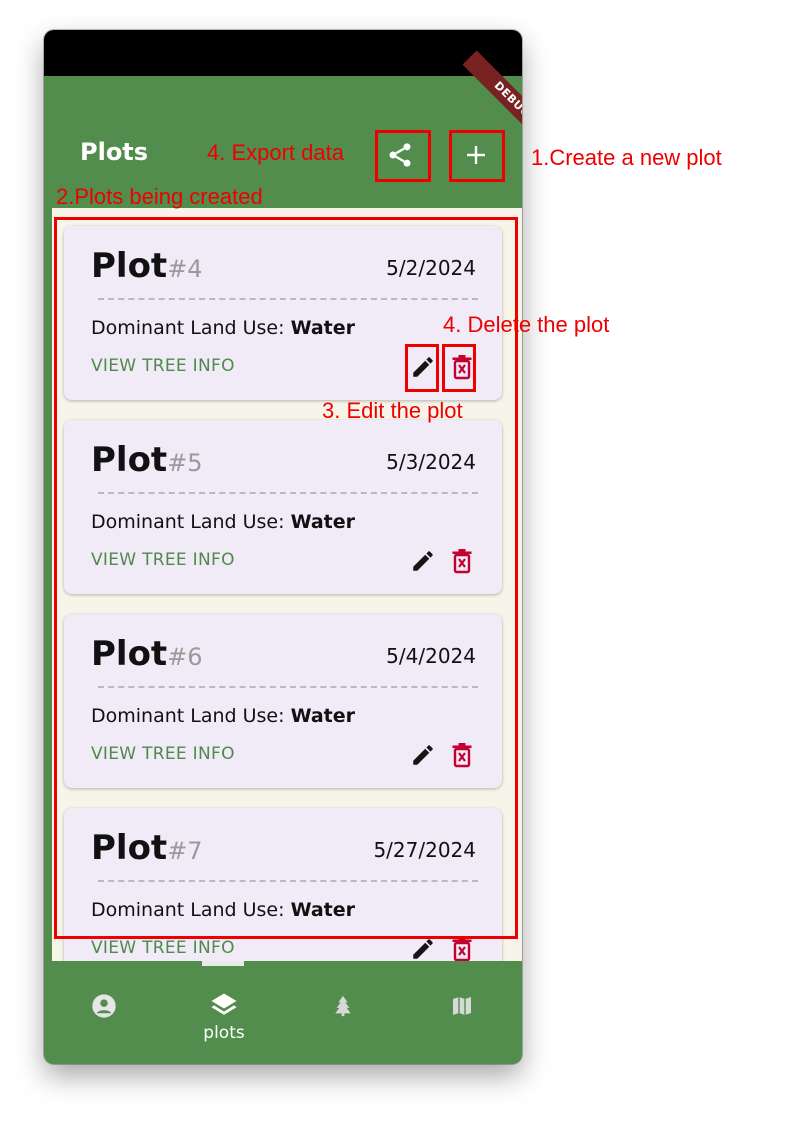  What do you see at coordinates (275, 152) in the screenshot?
I see `annotation-export-label: 4. Export data` at bounding box center [275, 152].